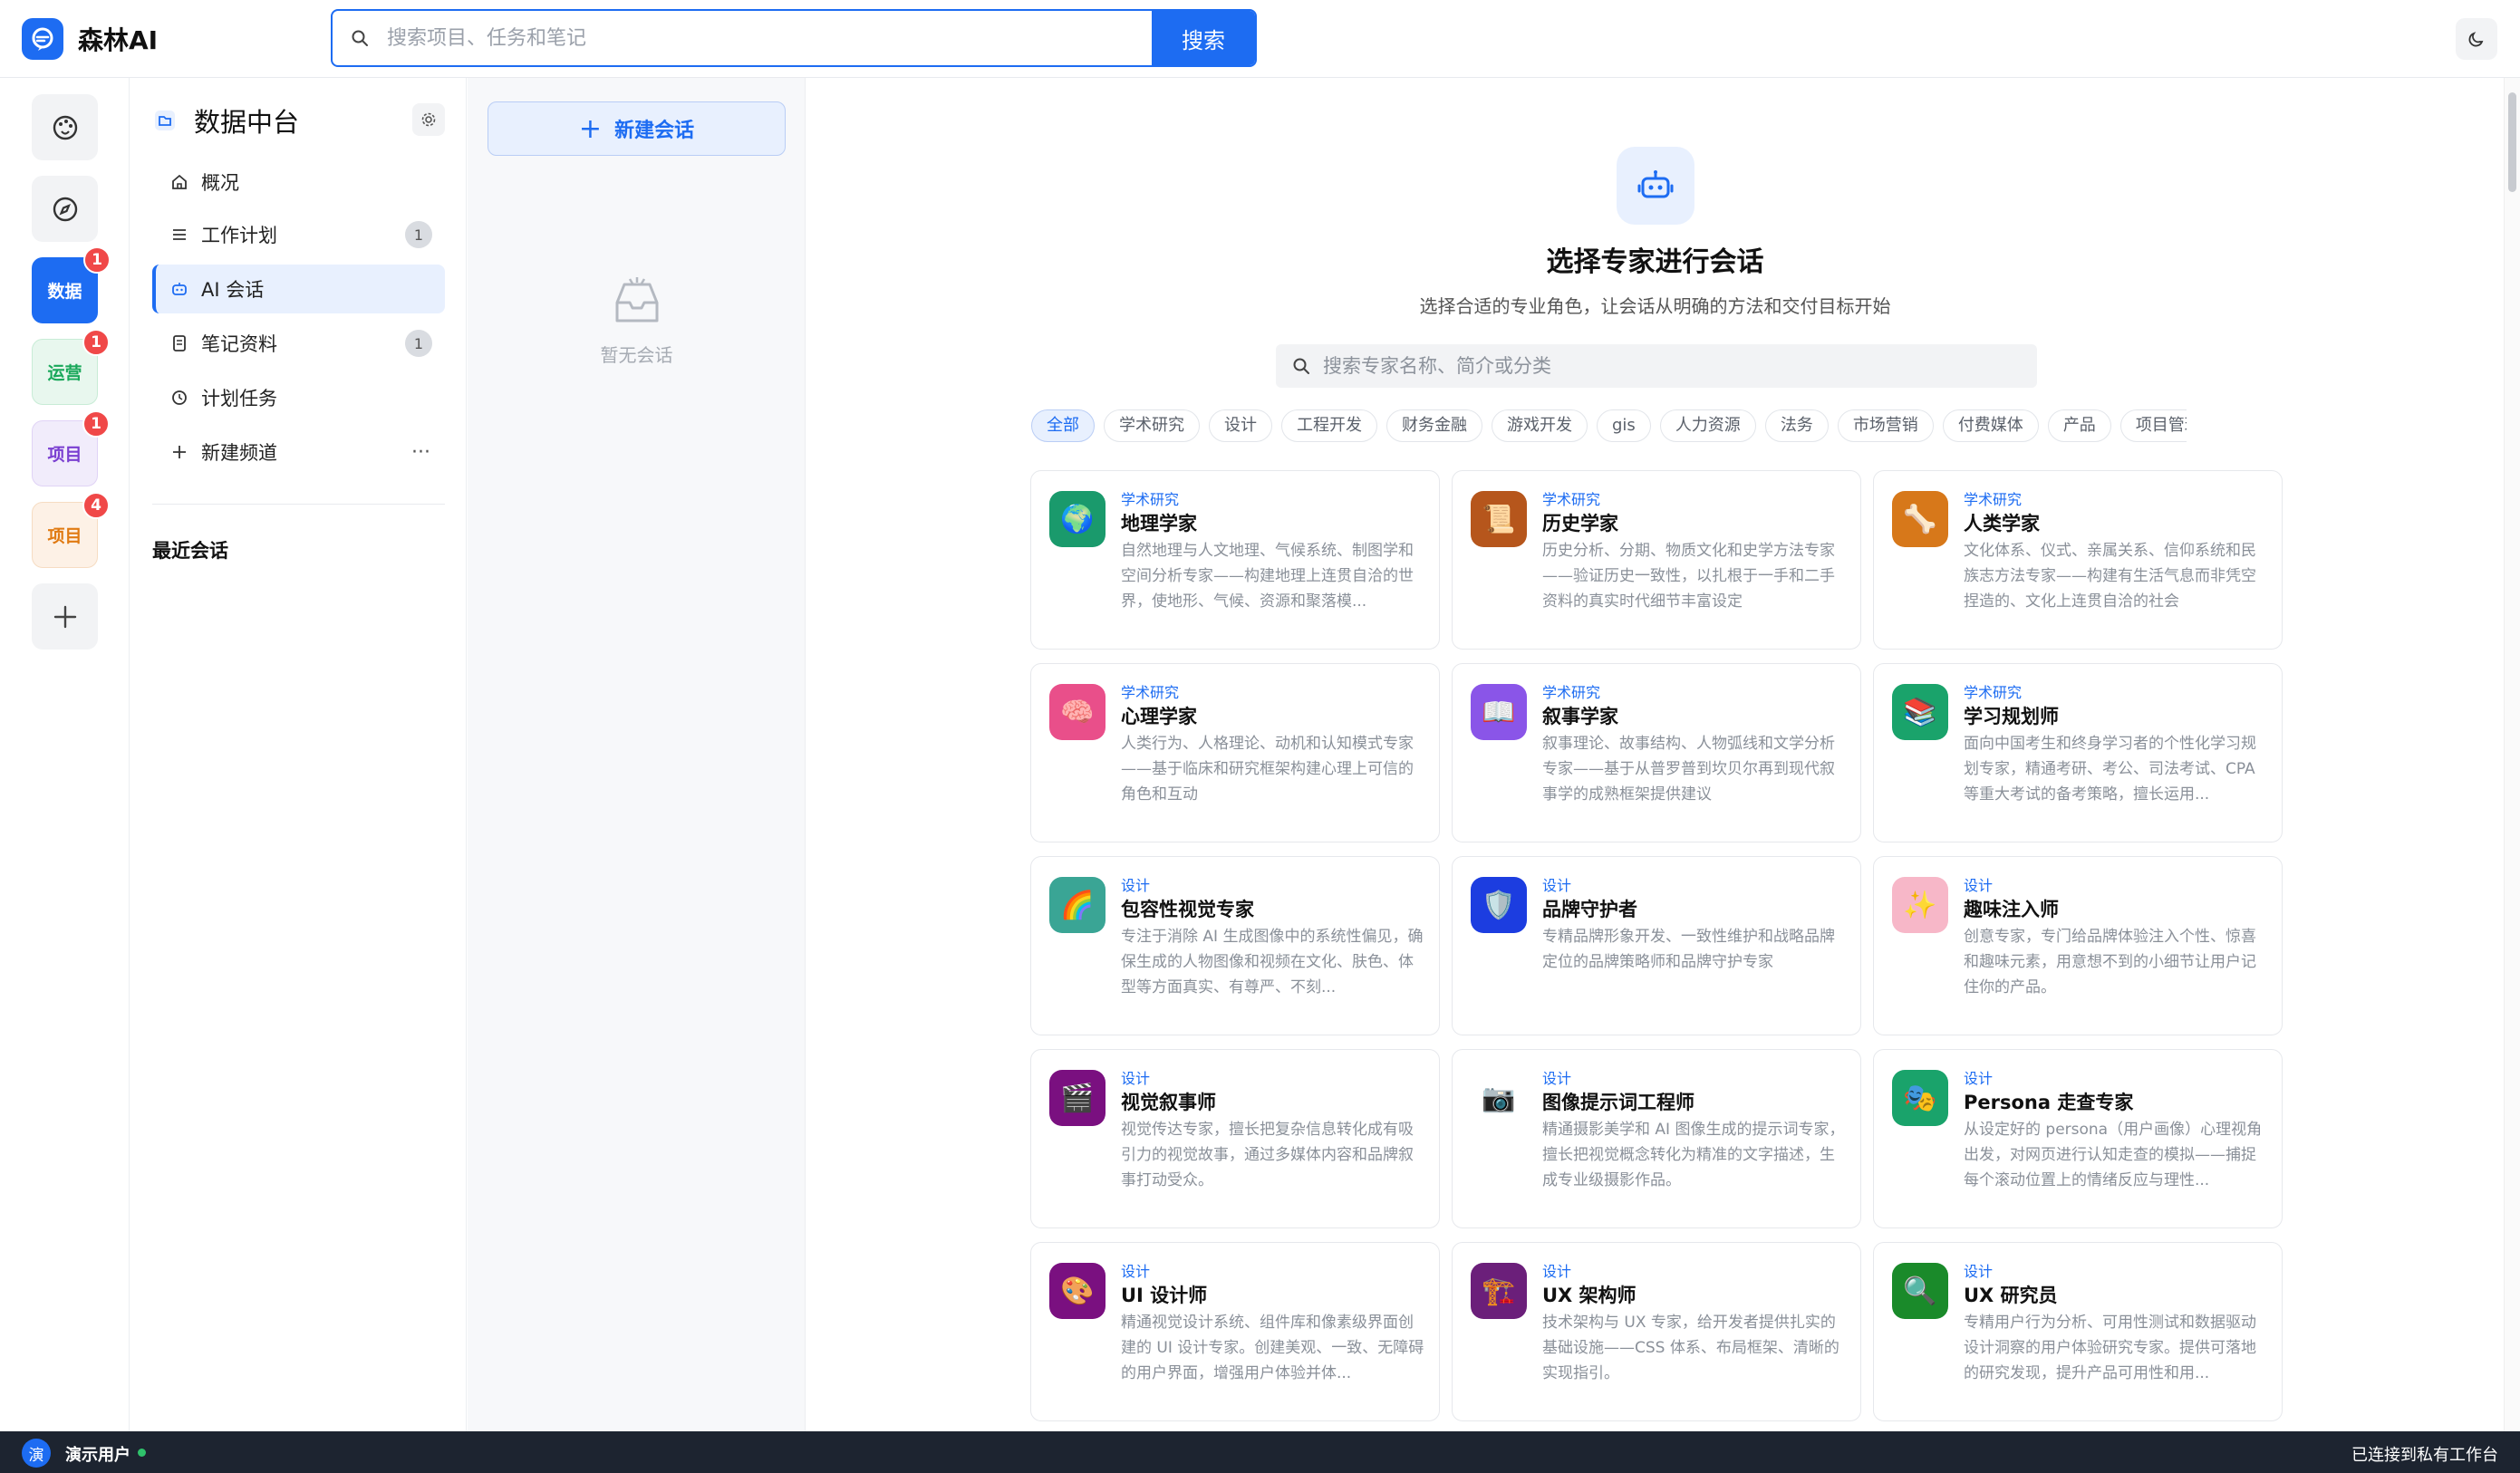  What do you see at coordinates (1203, 38) in the screenshot?
I see `search-button: 搜索` at bounding box center [1203, 38].